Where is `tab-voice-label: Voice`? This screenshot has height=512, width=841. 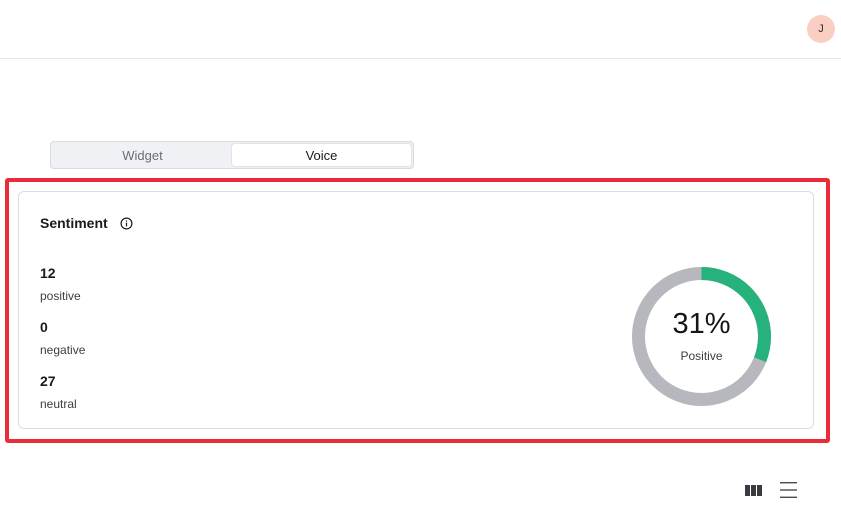 tab-voice-label: Voice is located at coordinates (321, 155).